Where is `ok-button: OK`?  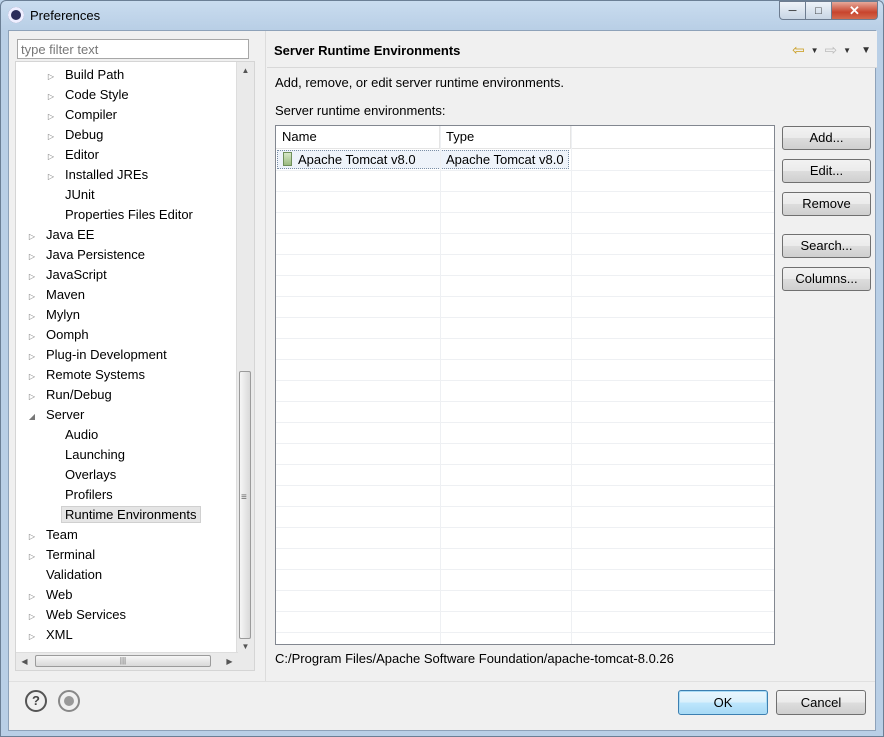 ok-button: OK is located at coordinates (723, 702).